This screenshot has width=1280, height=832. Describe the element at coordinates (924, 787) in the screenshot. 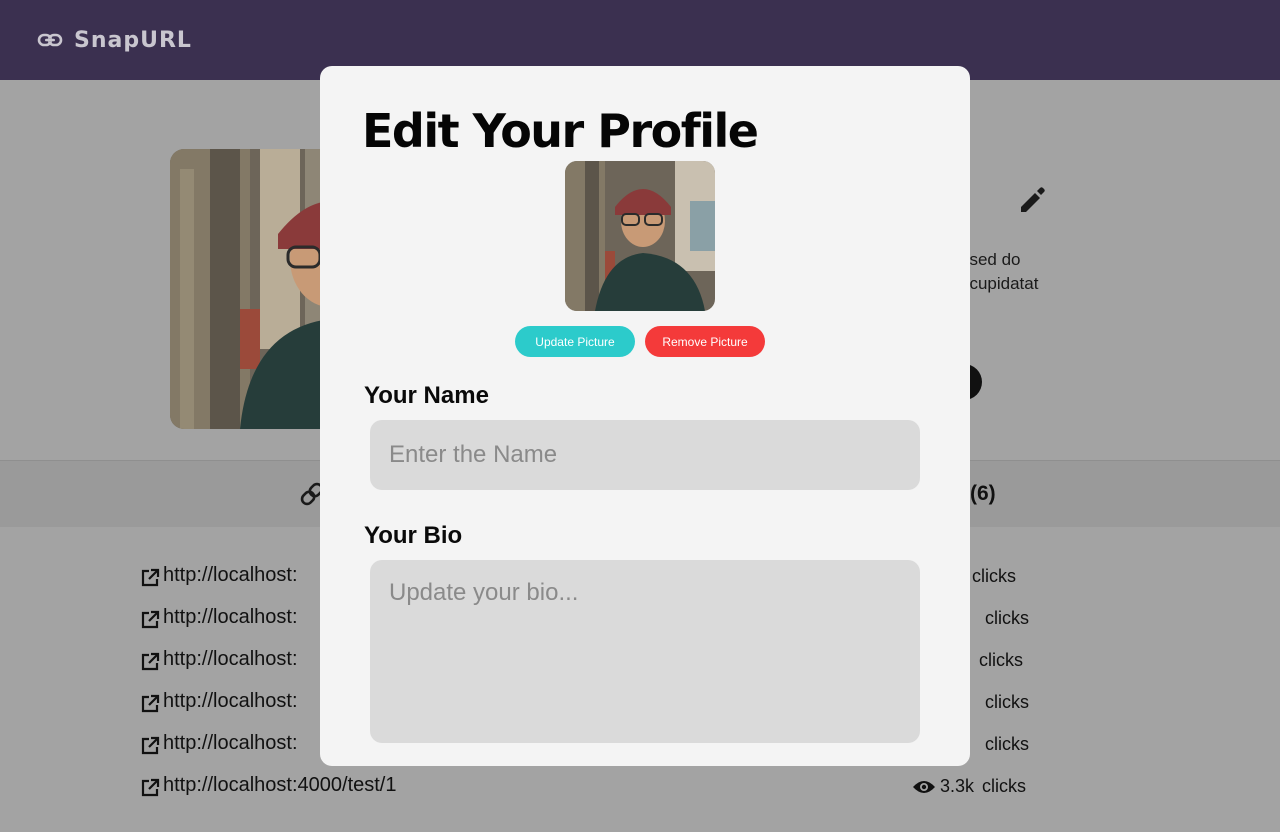

I see `eye-icon` at that location.